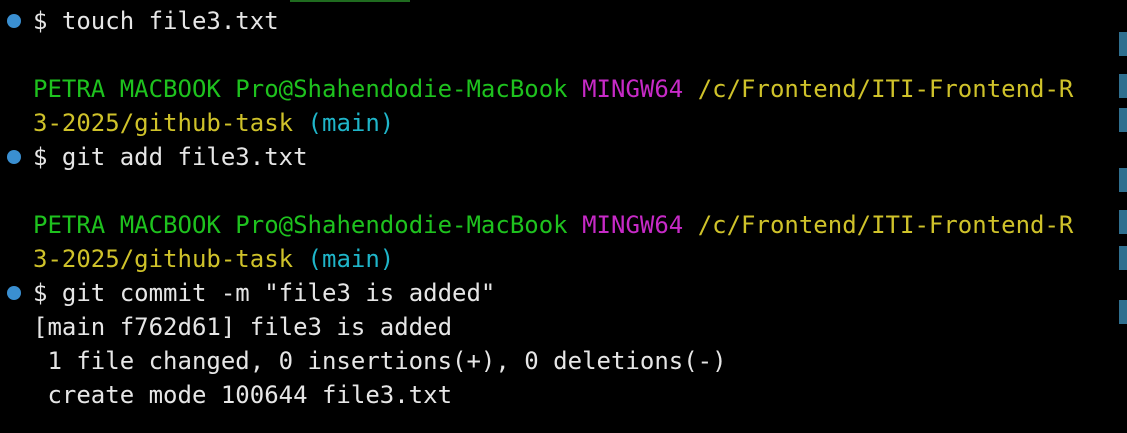  I want to click on terminal-scrollbar, so click(1122, 216).